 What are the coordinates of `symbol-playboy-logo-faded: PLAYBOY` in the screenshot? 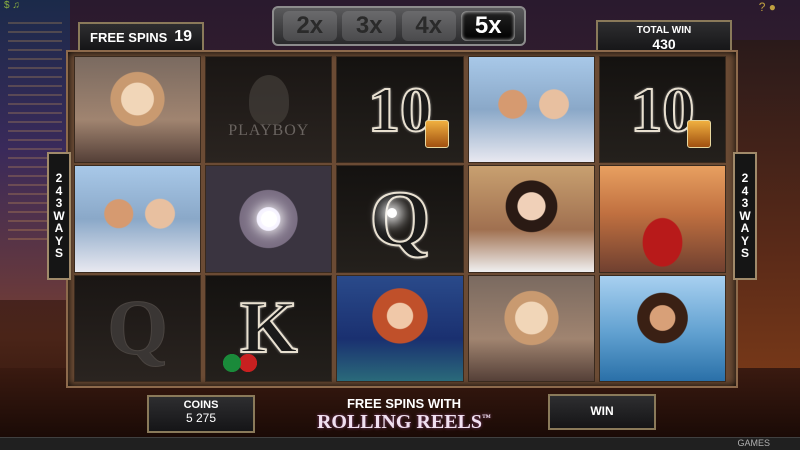 It's located at (269, 110).